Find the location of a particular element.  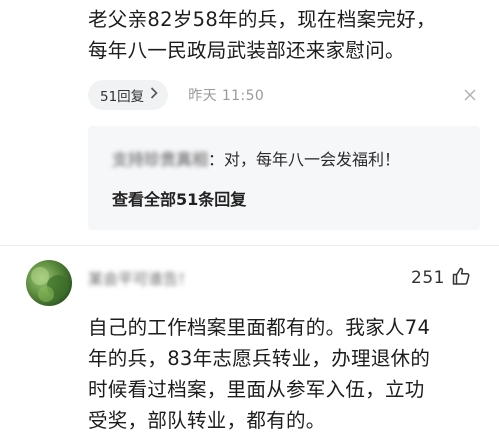

comment-text-line: 自己的工作档案里面都有的。我家人74 is located at coordinates (259, 327).